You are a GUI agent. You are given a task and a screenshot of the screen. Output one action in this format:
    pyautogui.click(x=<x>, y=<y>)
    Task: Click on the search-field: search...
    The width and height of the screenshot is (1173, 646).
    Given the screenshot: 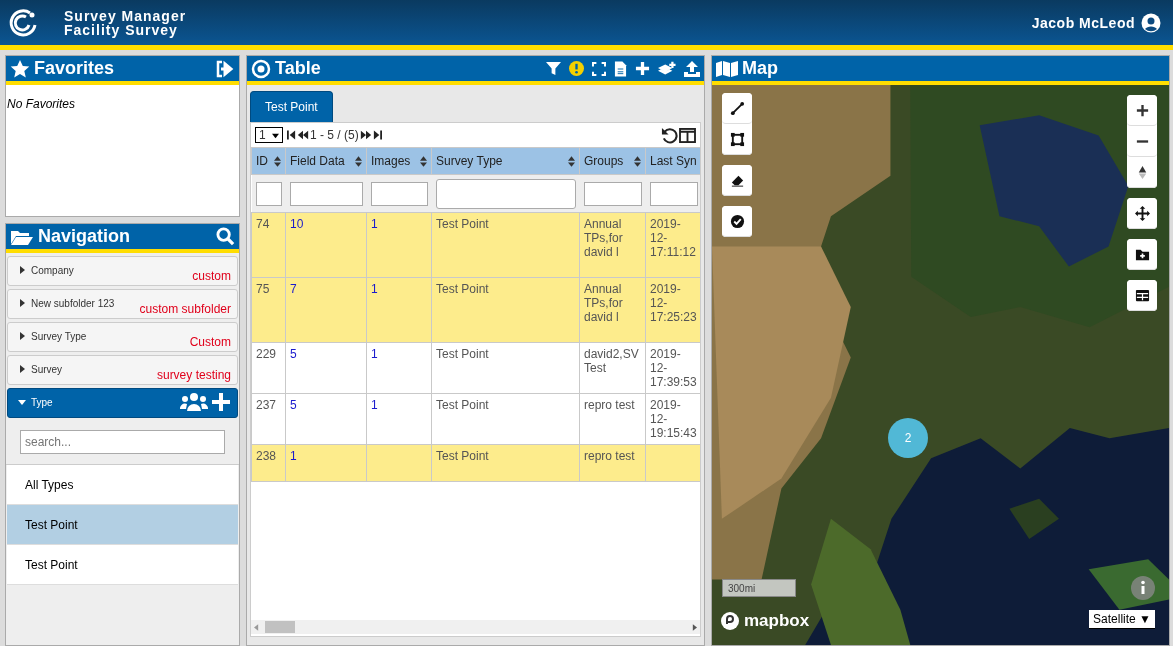 What is the action you would take?
    pyautogui.click(x=122, y=442)
    